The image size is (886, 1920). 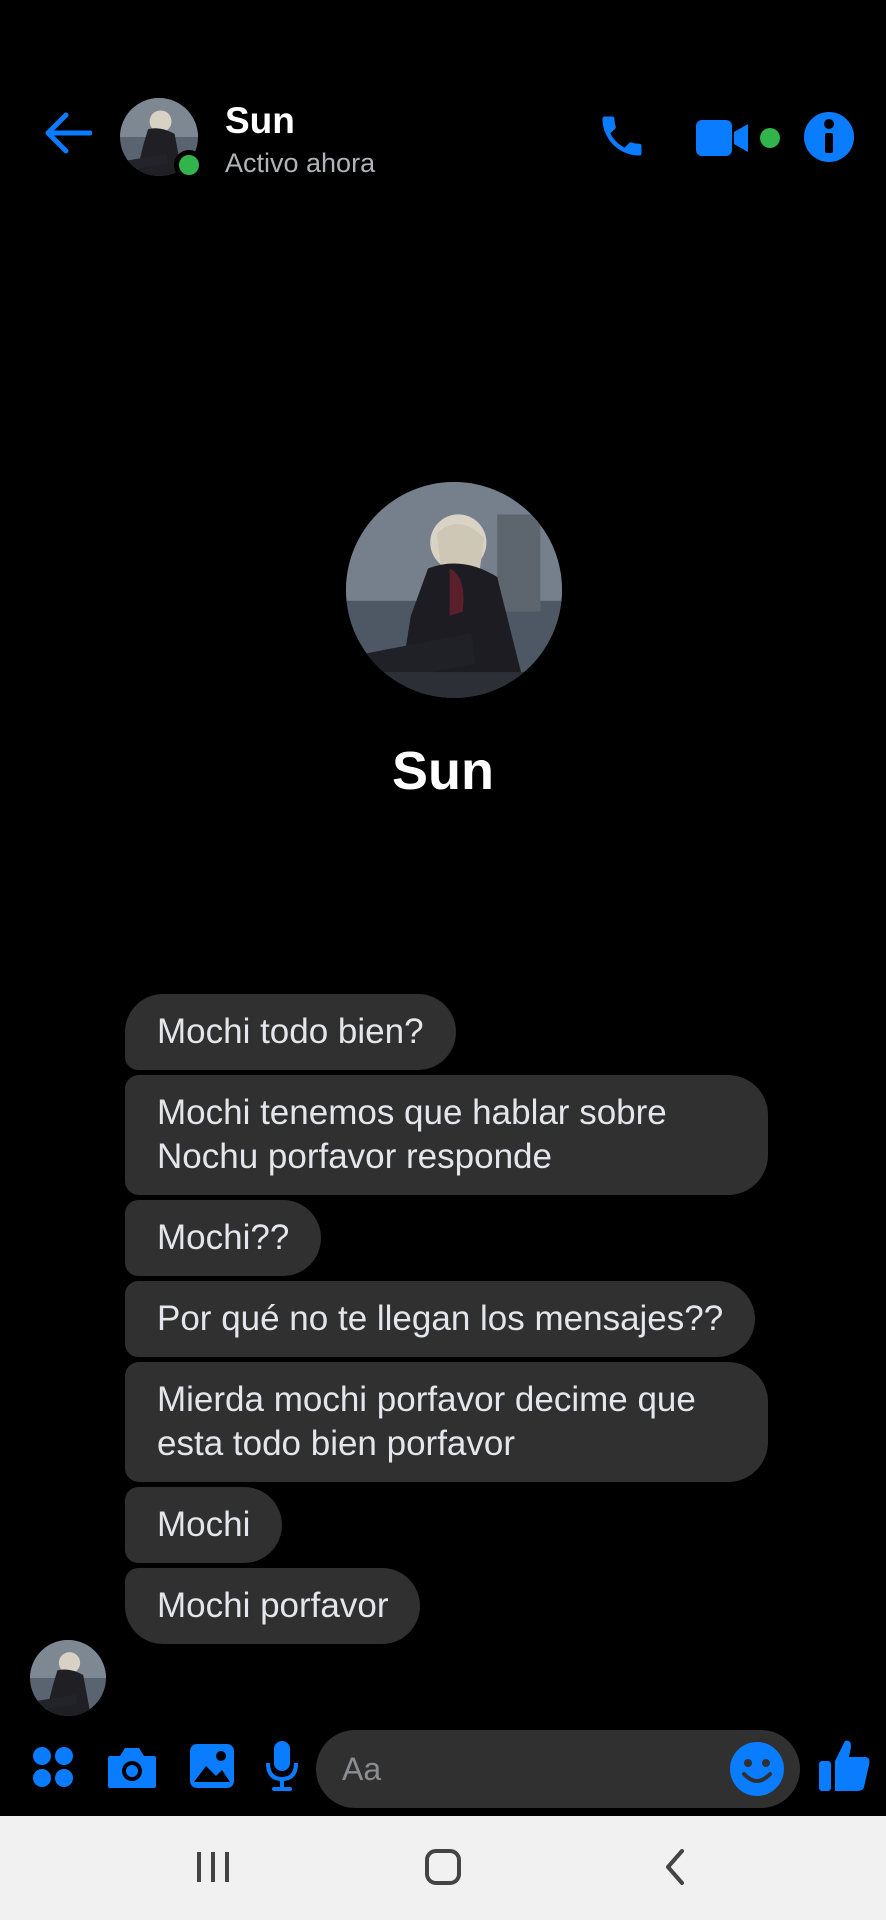 I want to click on thumbs-up-icon, so click(x=844, y=1767).